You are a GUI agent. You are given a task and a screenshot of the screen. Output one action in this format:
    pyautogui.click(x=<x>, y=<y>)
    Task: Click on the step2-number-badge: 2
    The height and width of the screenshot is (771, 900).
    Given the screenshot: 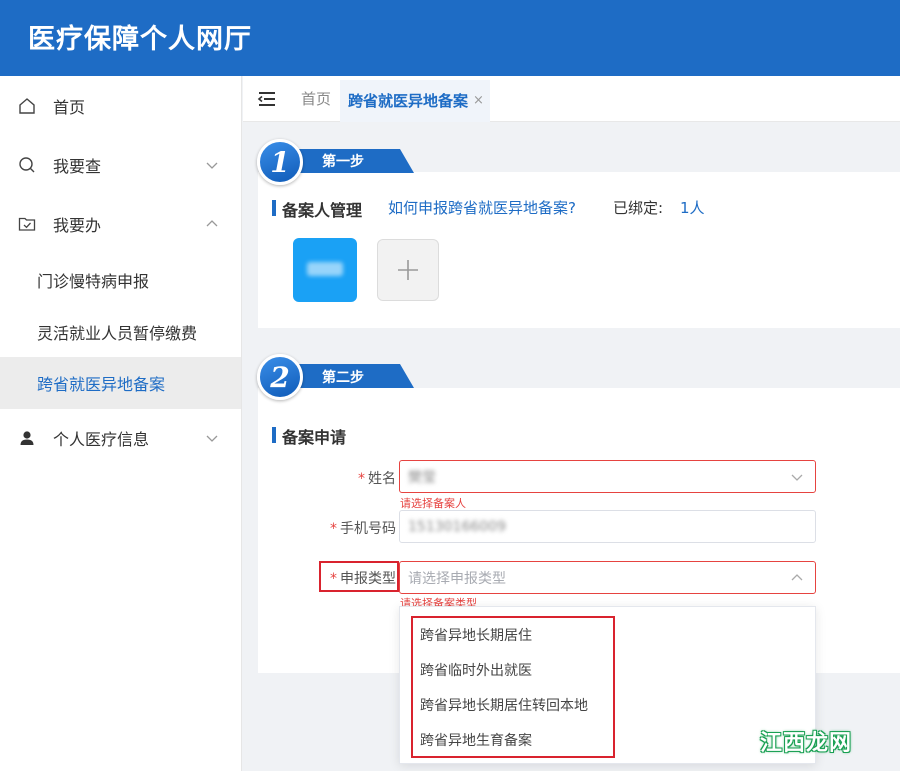 What is the action you would take?
    pyautogui.click(x=280, y=377)
    